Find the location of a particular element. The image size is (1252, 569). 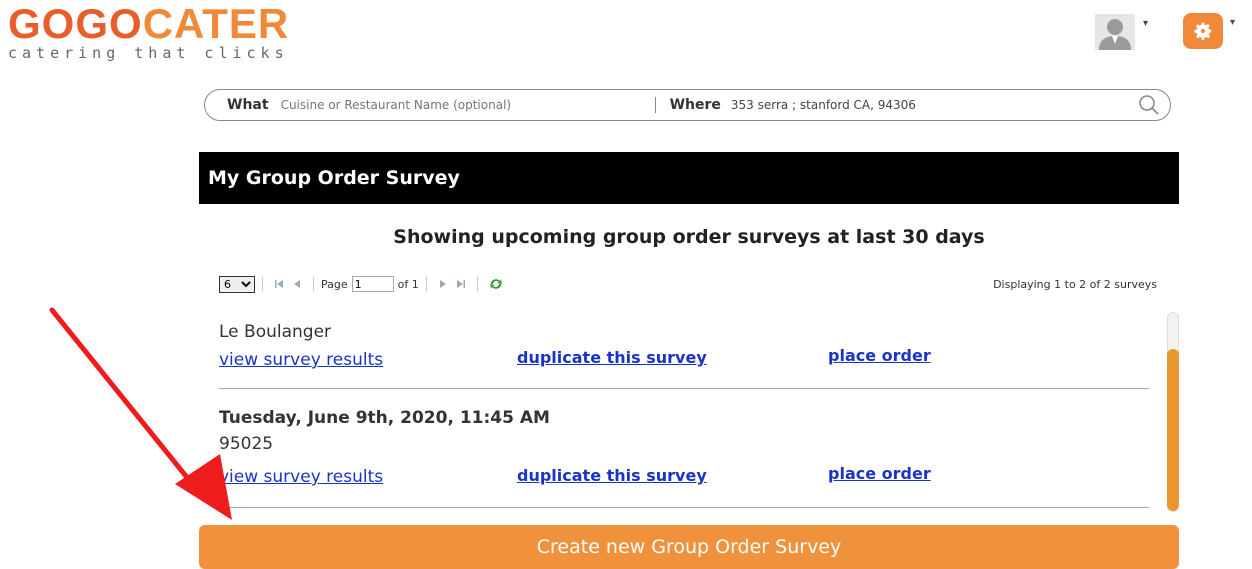

pagination-toolbar: 6 Page of 1 is located at coordinates (363, 284).